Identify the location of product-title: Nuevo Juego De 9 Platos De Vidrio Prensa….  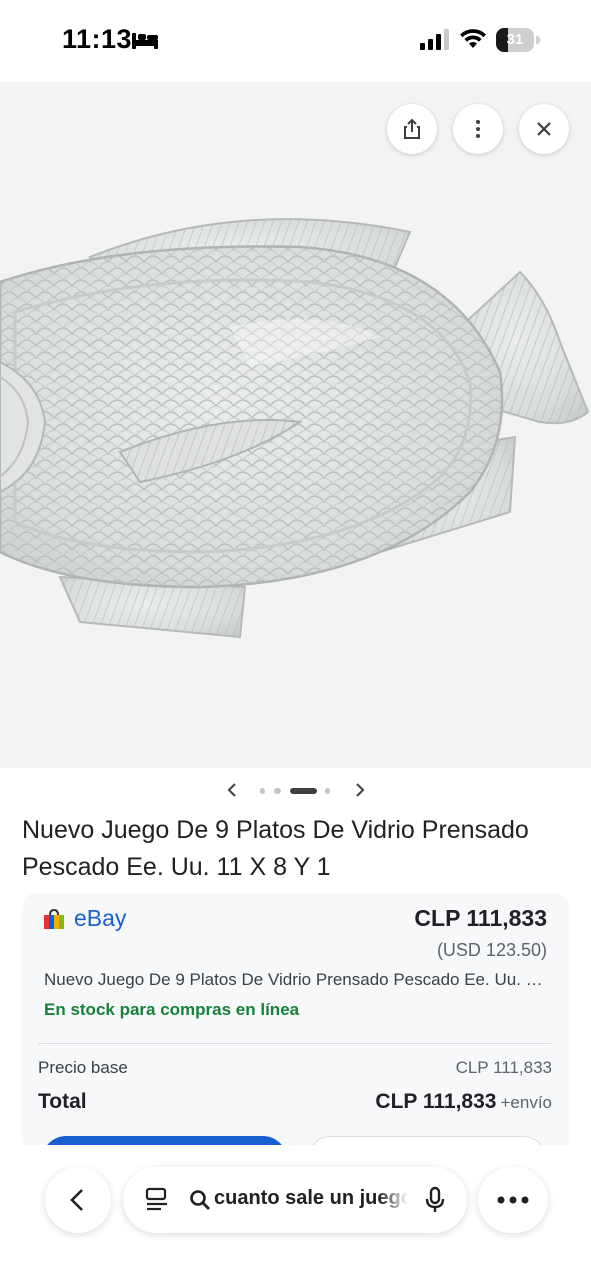
(275, 848).